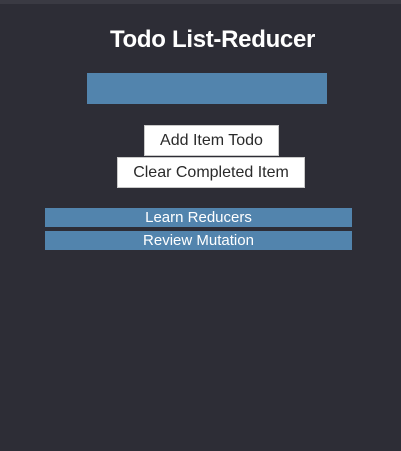  What do you see at coordinates (200, 2) in the screenshot?
I see `window-top-bar` at bounding box center [200, 2].